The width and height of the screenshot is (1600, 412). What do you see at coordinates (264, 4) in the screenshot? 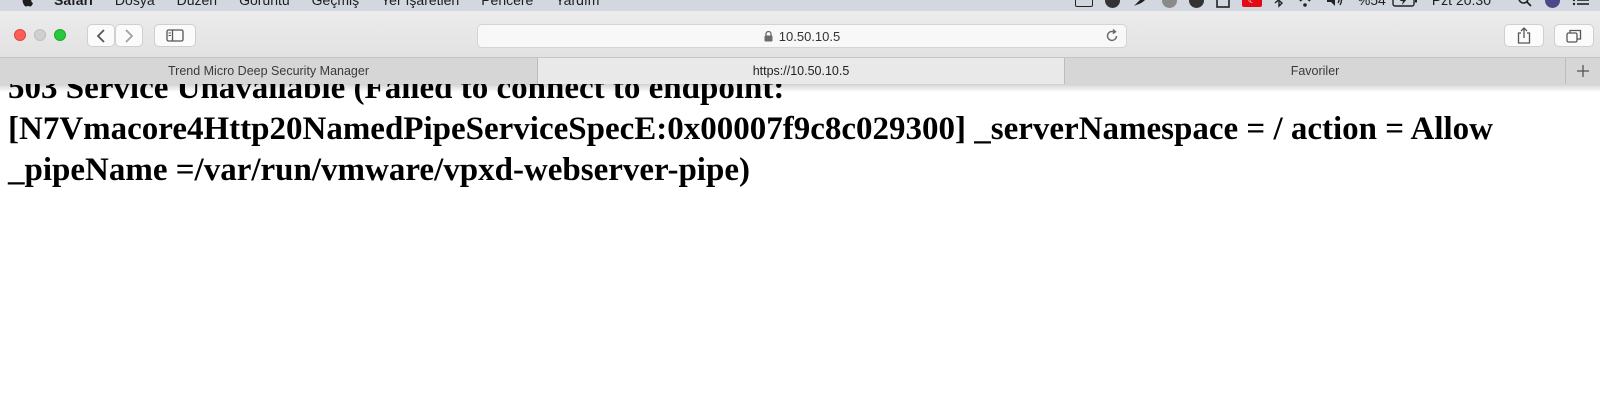
I see `menu-goruntu: Görüntü` at bounding box center [264, 4].